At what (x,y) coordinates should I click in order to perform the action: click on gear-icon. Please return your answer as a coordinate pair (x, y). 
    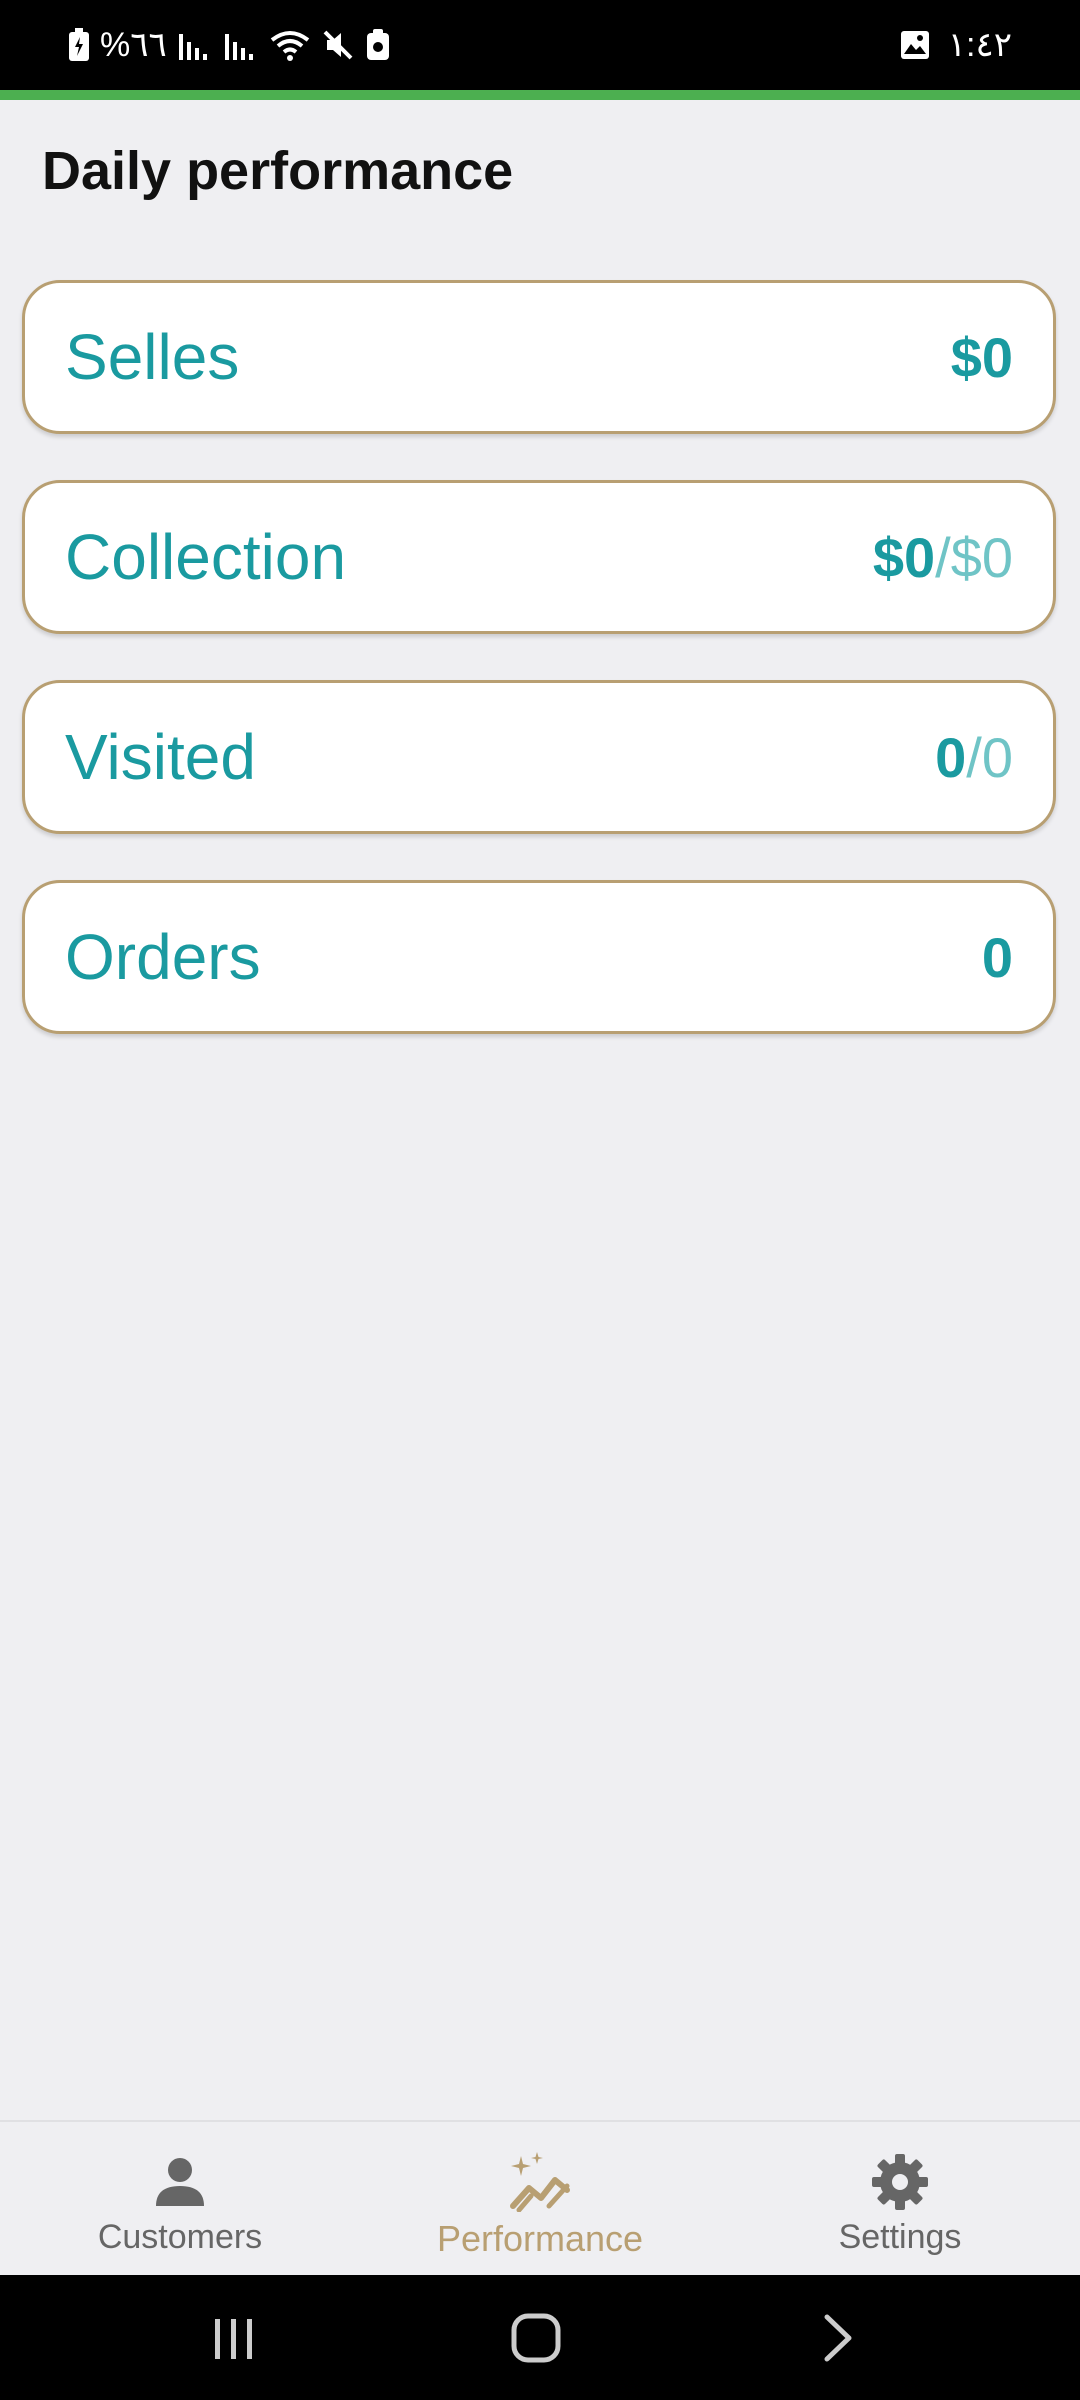
    Looking at the image, I should click on (900, 2182).